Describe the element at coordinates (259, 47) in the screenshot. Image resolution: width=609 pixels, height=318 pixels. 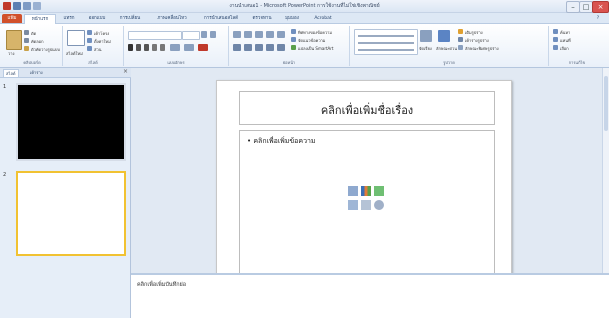
I see `align-right-icon` at that location.